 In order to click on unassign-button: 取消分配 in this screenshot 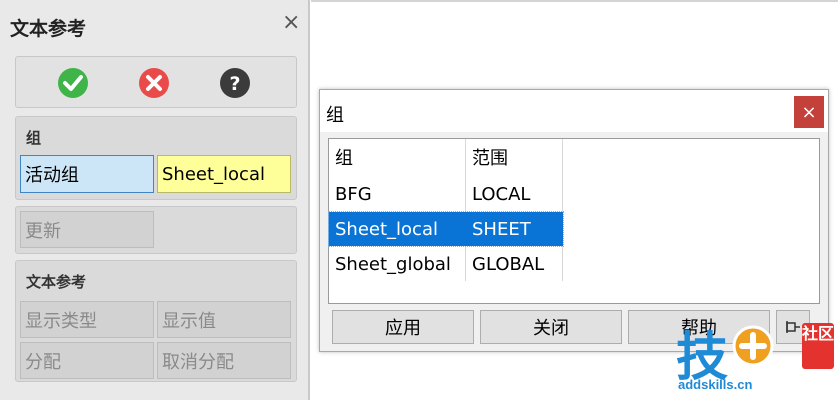, I will do `click(224, 360)`.